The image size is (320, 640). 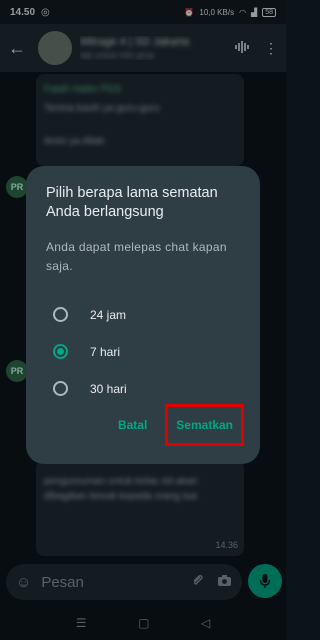 I want to click on pin-confirm-button: Sematkan, so click(x=204, y=425).